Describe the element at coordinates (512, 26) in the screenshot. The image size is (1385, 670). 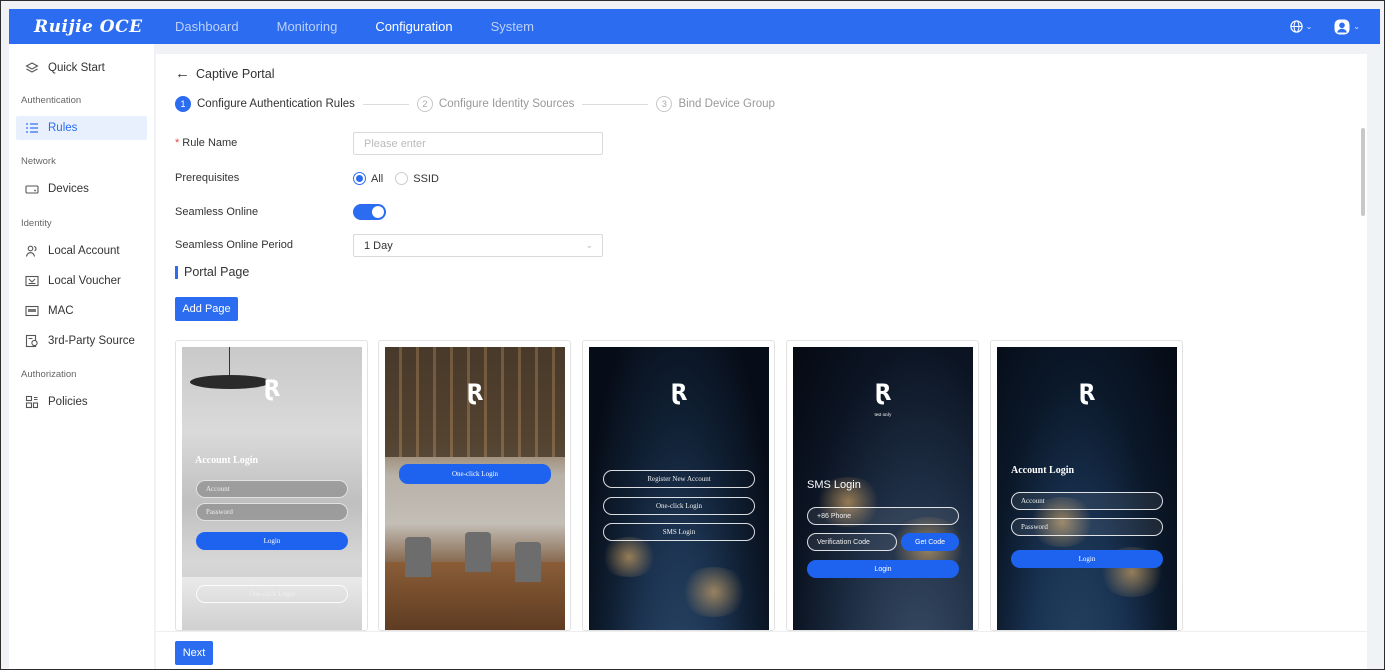
I see `nav-system: System` at that location.